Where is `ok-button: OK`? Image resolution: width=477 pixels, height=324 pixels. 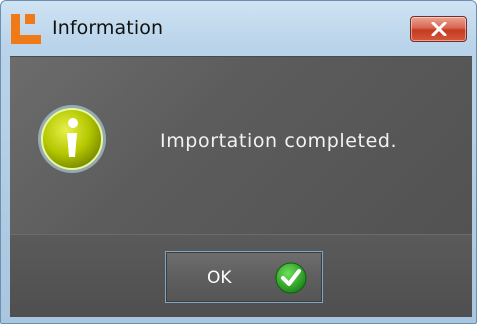
ok-button: OK is located at coordinates (244, 277).